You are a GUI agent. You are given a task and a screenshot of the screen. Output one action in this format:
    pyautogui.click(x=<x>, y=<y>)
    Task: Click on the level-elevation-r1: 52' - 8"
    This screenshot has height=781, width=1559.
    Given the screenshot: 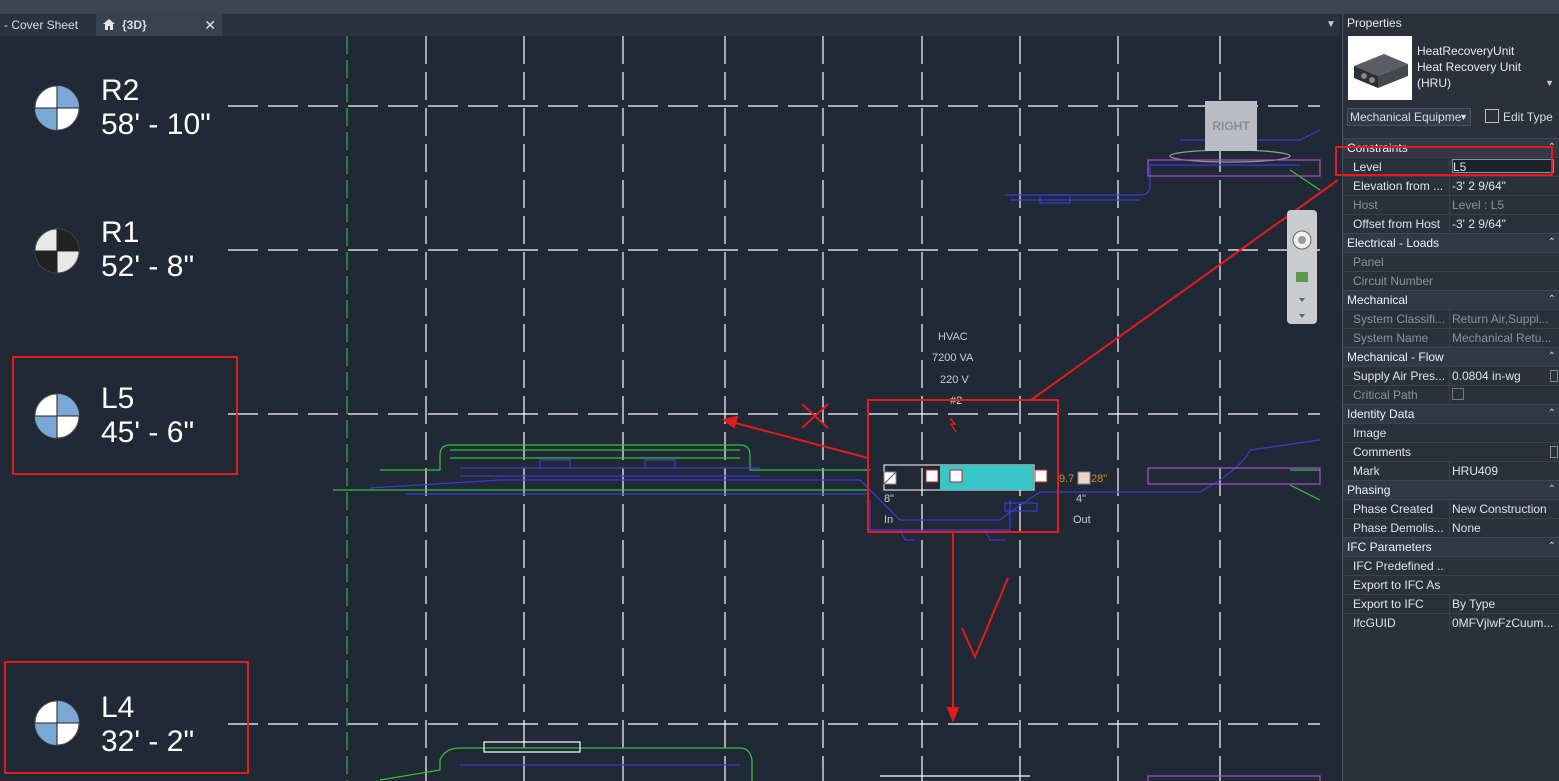 What is the action you would take?
    pyautogui.click(x=147, y=267)
    